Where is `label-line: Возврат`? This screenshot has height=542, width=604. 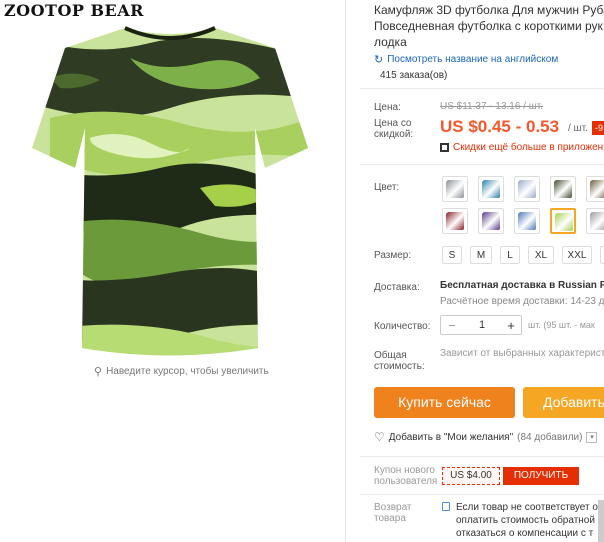
label-line: Возврат is located at coordinates (393, 507).